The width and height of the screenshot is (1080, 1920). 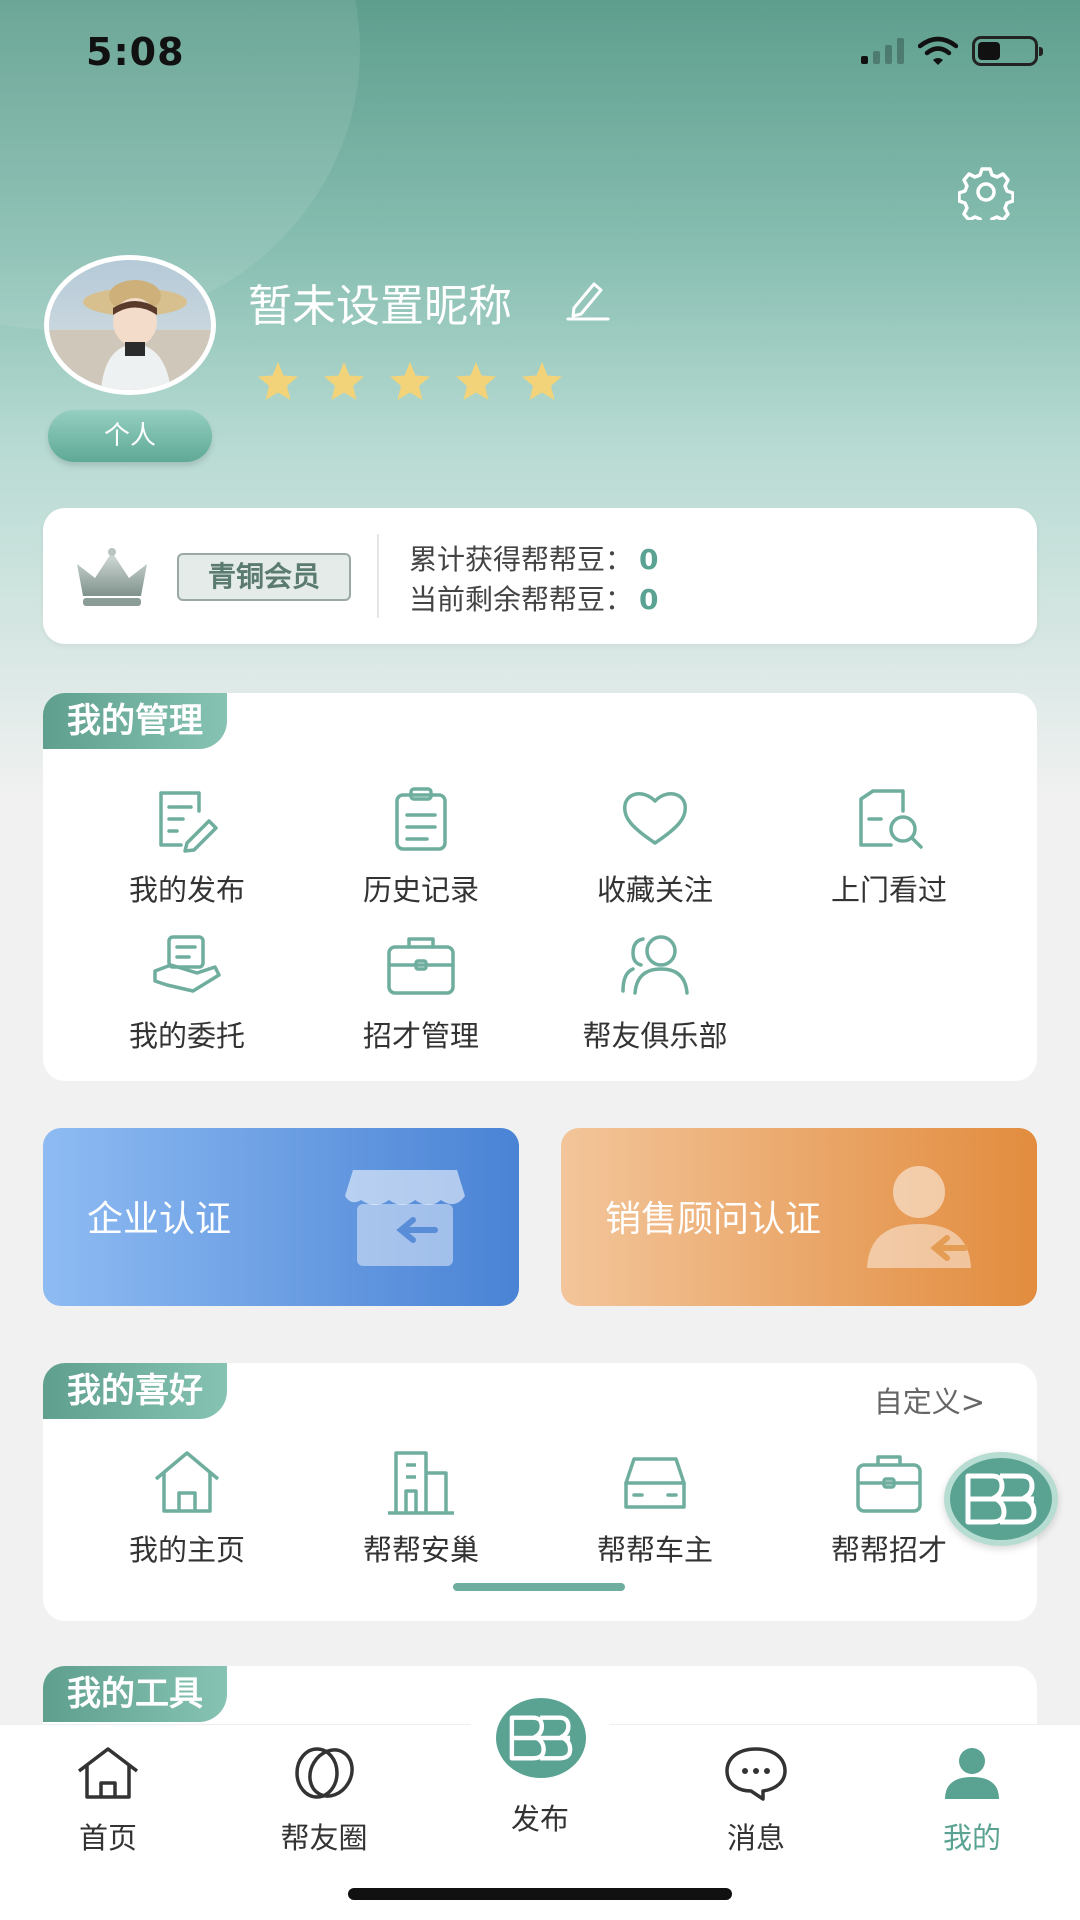 I want to click on tab-mine: 我的, so click(x=972, y=1801).